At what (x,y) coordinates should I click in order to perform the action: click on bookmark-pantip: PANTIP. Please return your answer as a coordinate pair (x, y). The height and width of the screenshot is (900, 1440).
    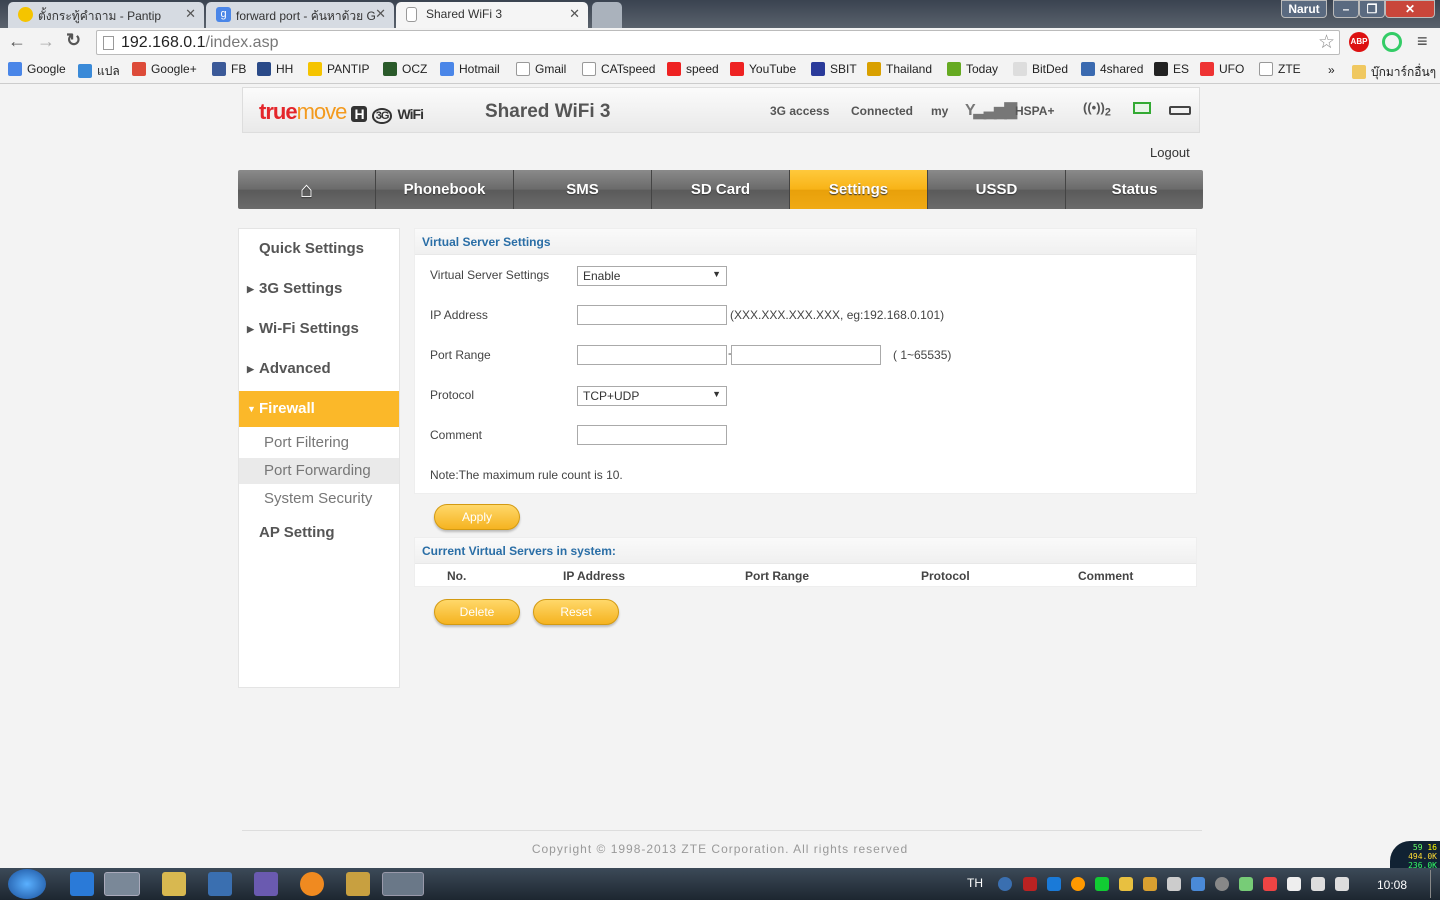
    Looking at the image, I should click on (338, 69).